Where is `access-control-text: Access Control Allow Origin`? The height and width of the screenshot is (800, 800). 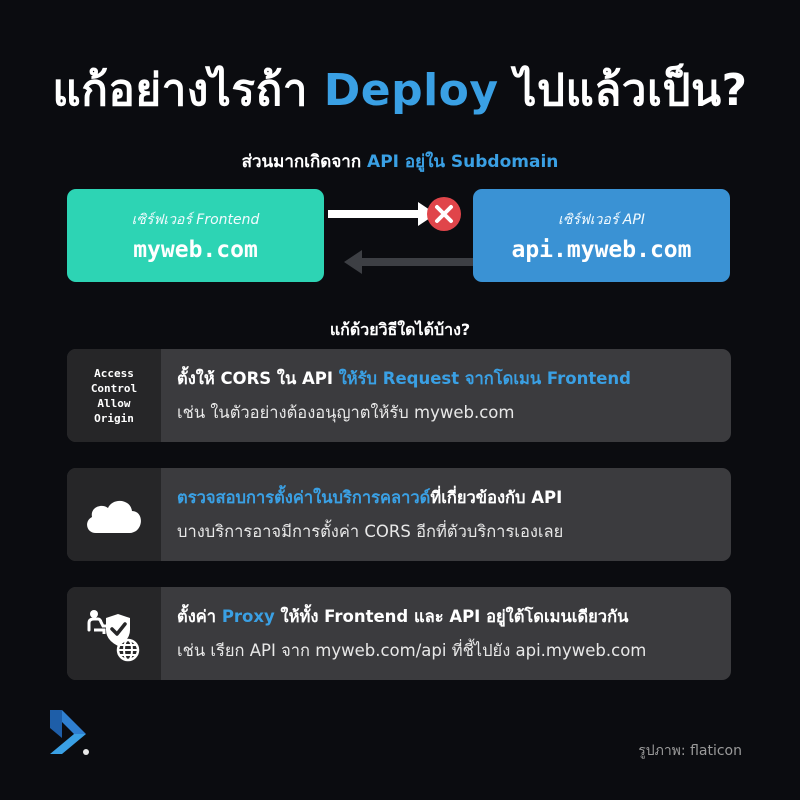 access-control-text: Access Control Allow Origin is located at coordinates (114, 395).